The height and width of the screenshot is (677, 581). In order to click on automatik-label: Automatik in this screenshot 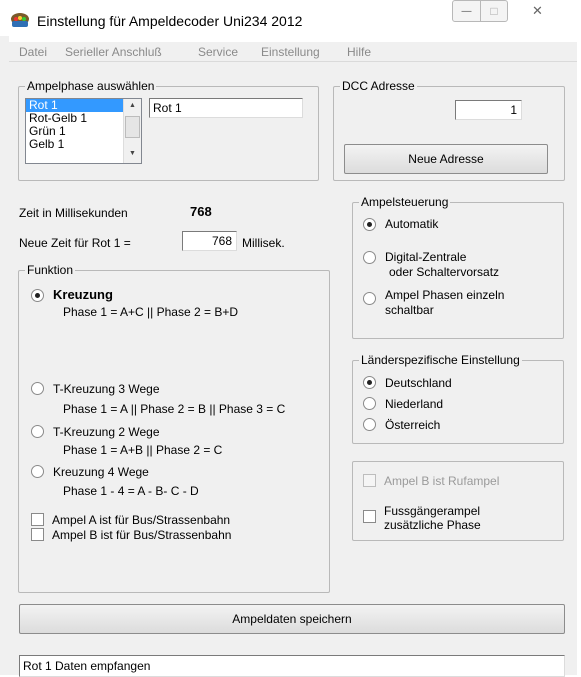, I will do `click(411, 224)`.